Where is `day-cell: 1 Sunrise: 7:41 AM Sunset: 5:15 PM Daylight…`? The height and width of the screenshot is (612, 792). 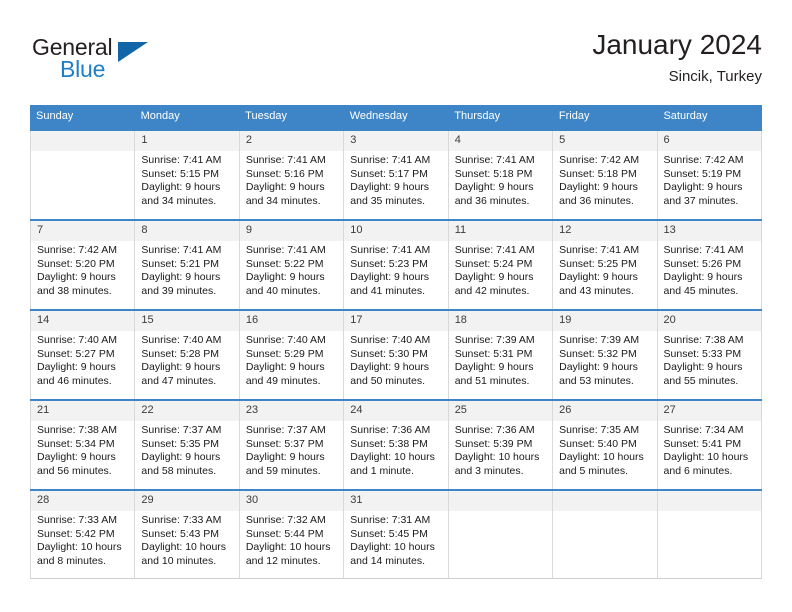
day-cell: 1 Sunrise: 7:41 AM Sunset: 5:15 PM Daylight… is located at coordinates (187, 175).